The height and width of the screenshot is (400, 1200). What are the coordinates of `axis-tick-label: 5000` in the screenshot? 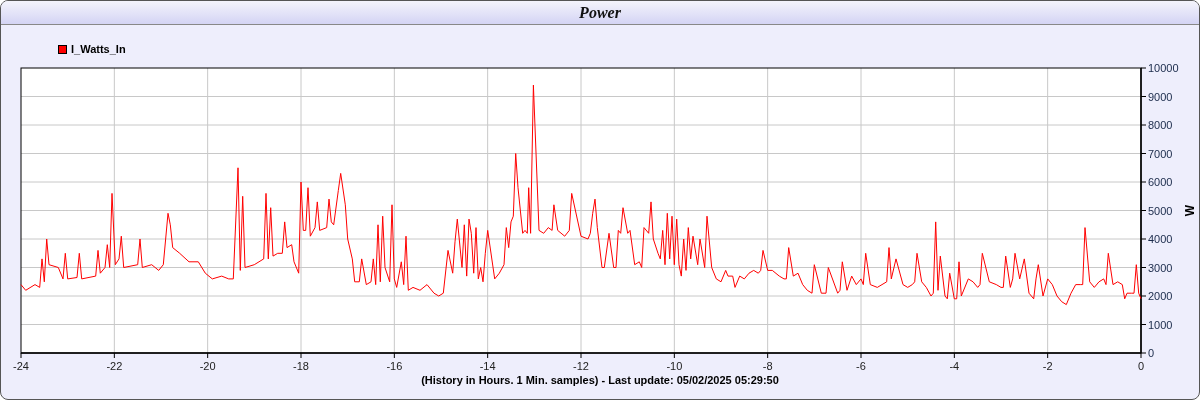 It's located at (1160, 210).